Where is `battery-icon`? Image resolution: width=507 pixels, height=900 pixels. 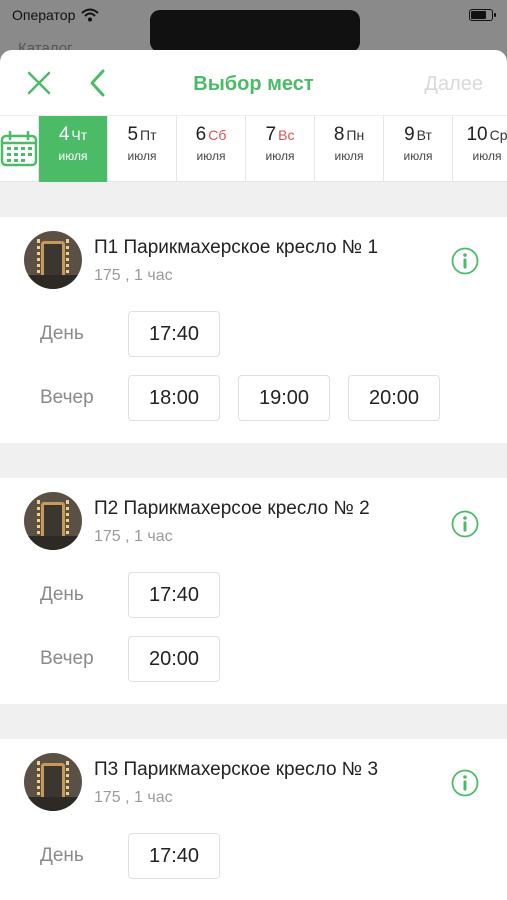 battery-icon is located at coordinates (482, 15).